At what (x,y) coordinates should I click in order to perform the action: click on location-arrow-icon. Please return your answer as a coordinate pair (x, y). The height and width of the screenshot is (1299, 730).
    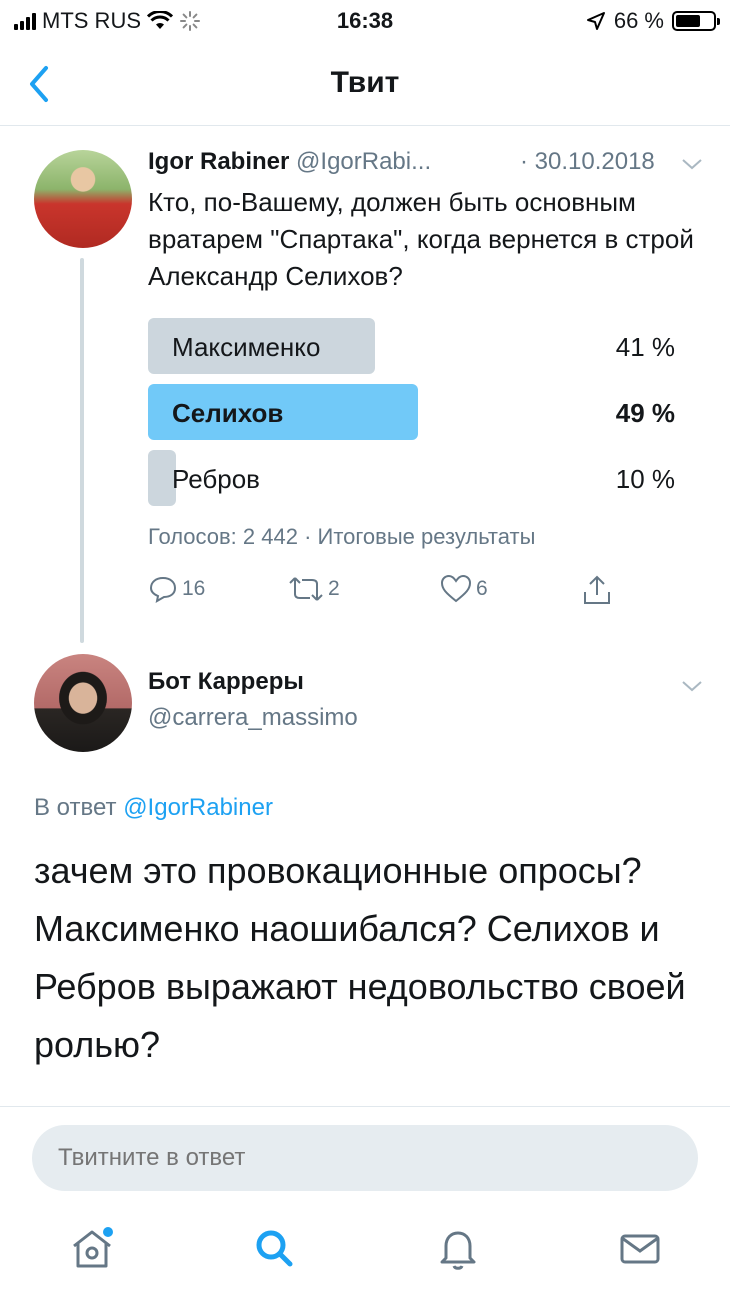
    Looking at the image, I should click on (595, 21).